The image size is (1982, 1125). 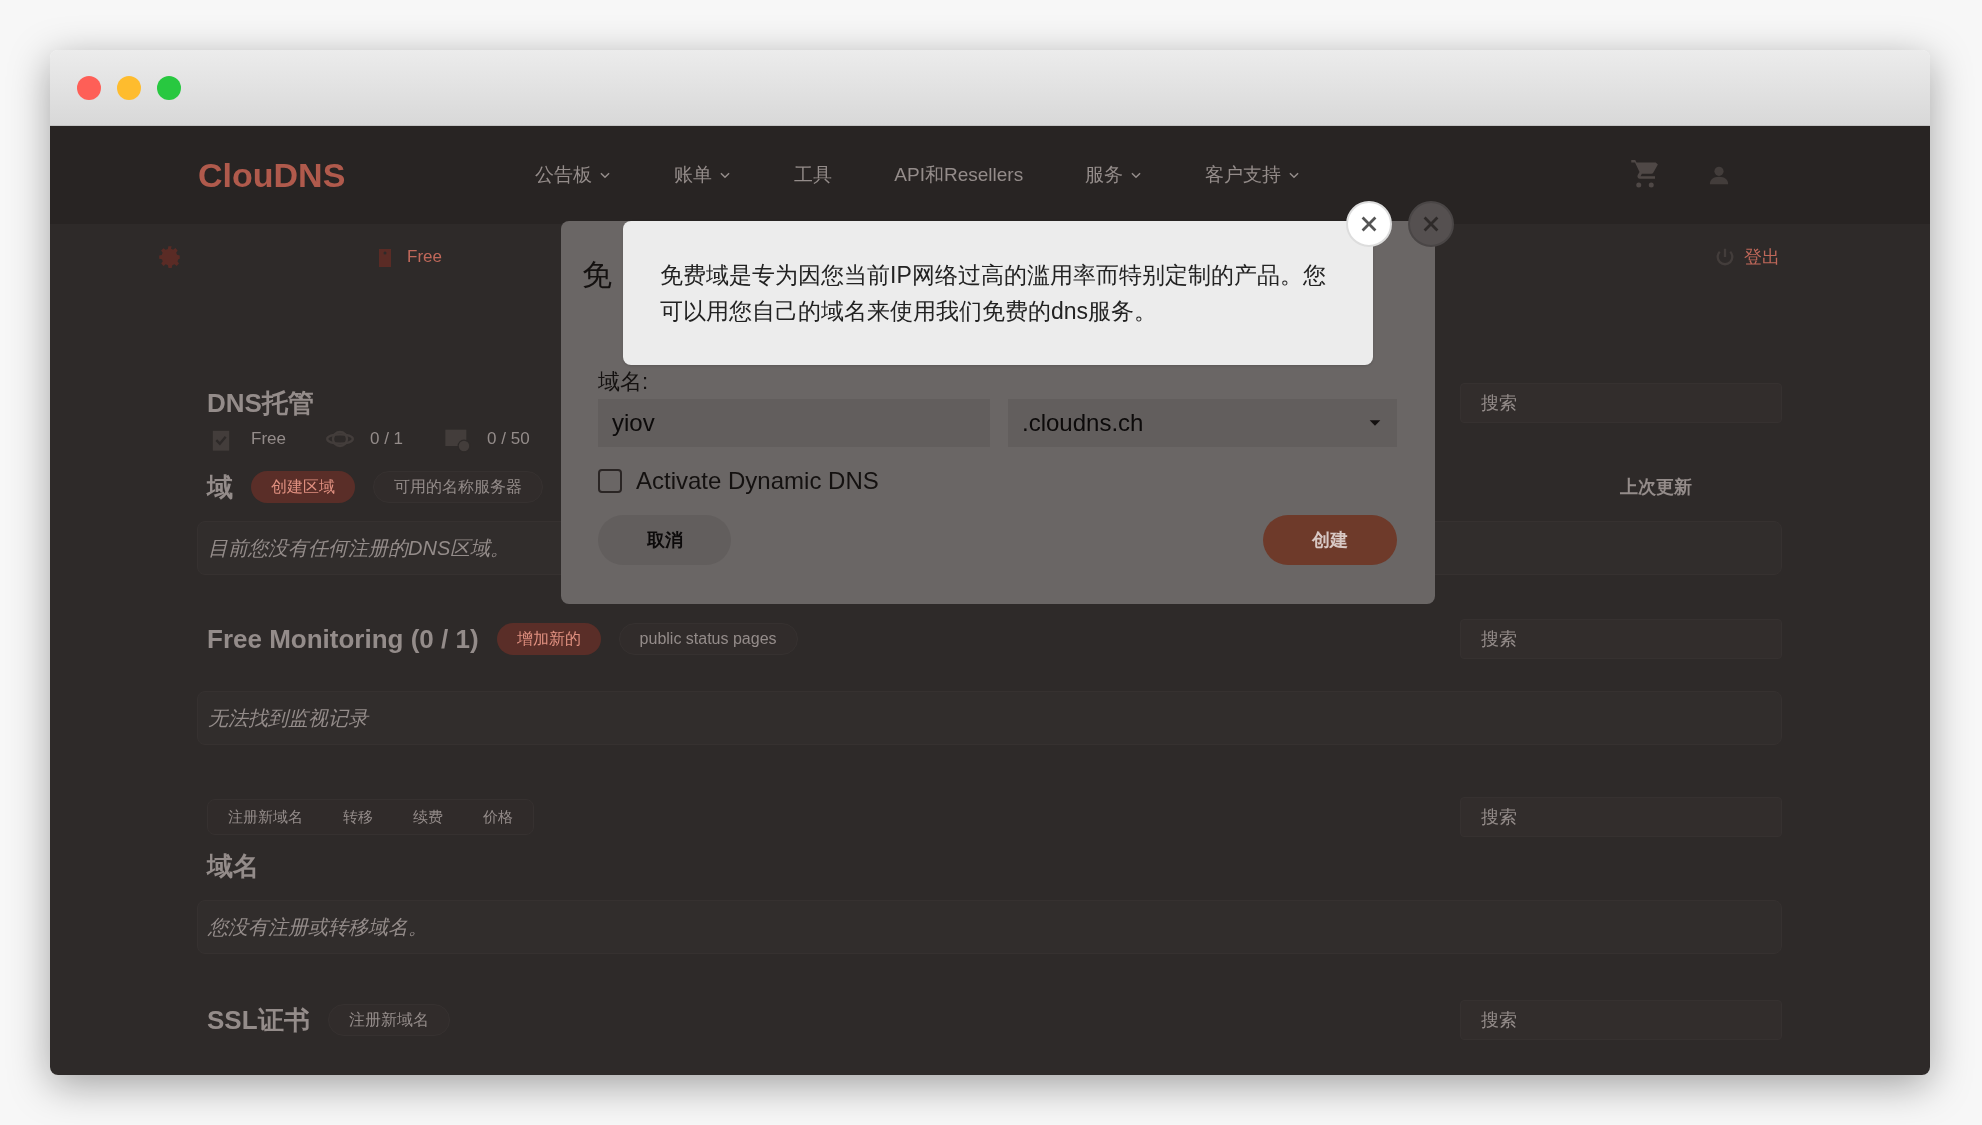 I want to click on stat-value: Free, so click(x=268, y=439).